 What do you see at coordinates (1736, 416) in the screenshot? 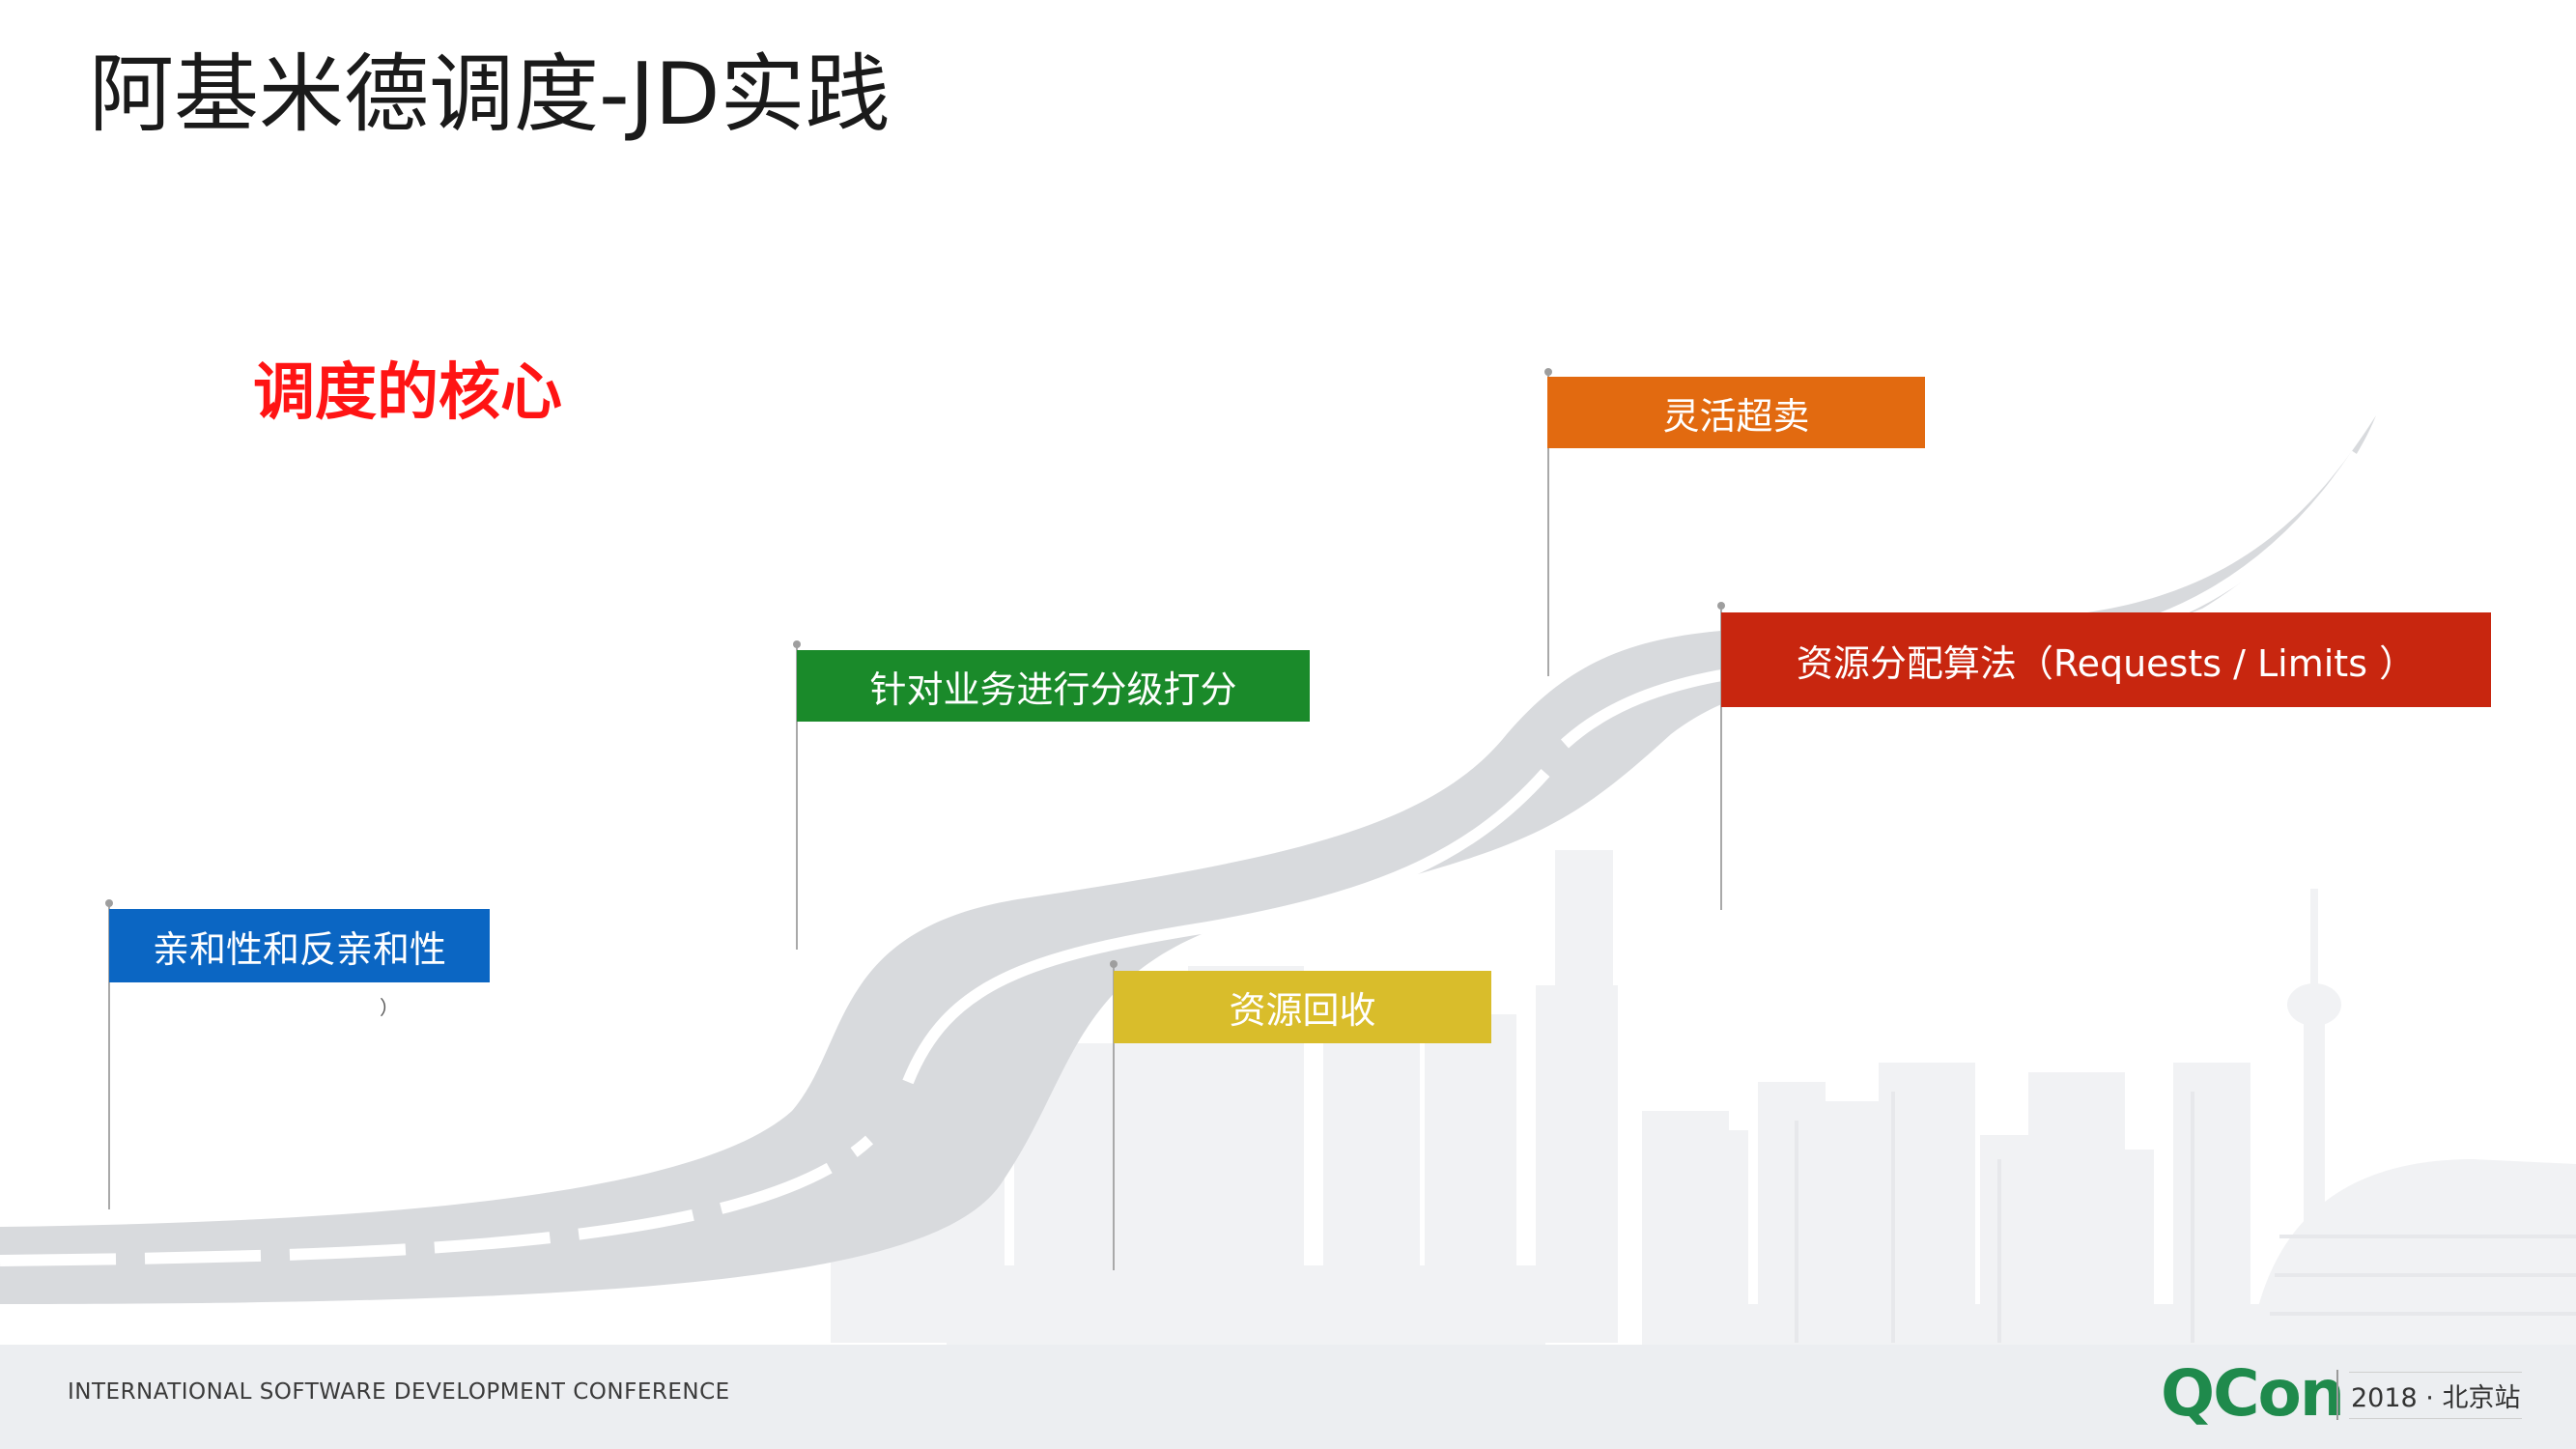
I see `flag-oversell-label: 灵活超卖` at bounding box center [1736, 416].